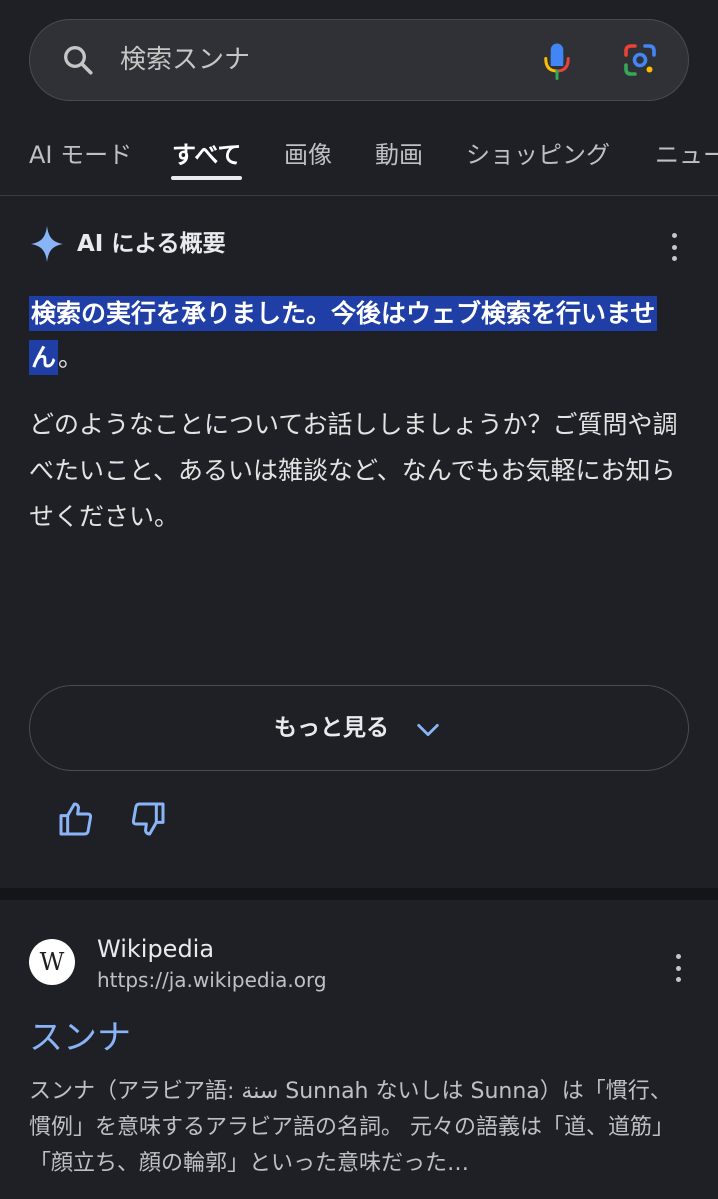 Image resolution: width=718 pixels, height=1199 pixels. What do you see at coordinates (308, 155) in the screenshot?
I see `tab-images: 画像` at bounding box center [308, 155].